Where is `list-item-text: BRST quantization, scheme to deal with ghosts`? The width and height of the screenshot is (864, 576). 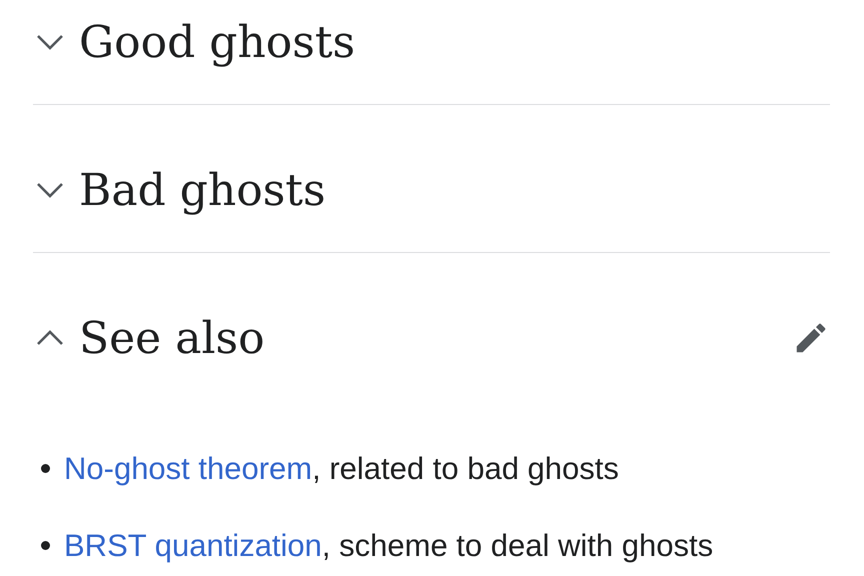
list-item-text: BRST quantization, scheme to deal with ghosts is located at coordinates (389, 546).